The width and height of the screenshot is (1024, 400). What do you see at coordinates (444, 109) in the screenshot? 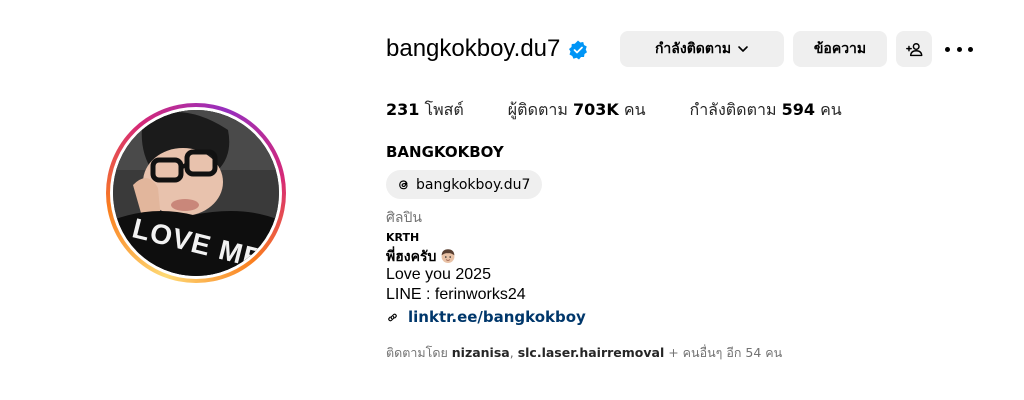
I see `posts-label: โพสต์` at bounding box center [444, 109].